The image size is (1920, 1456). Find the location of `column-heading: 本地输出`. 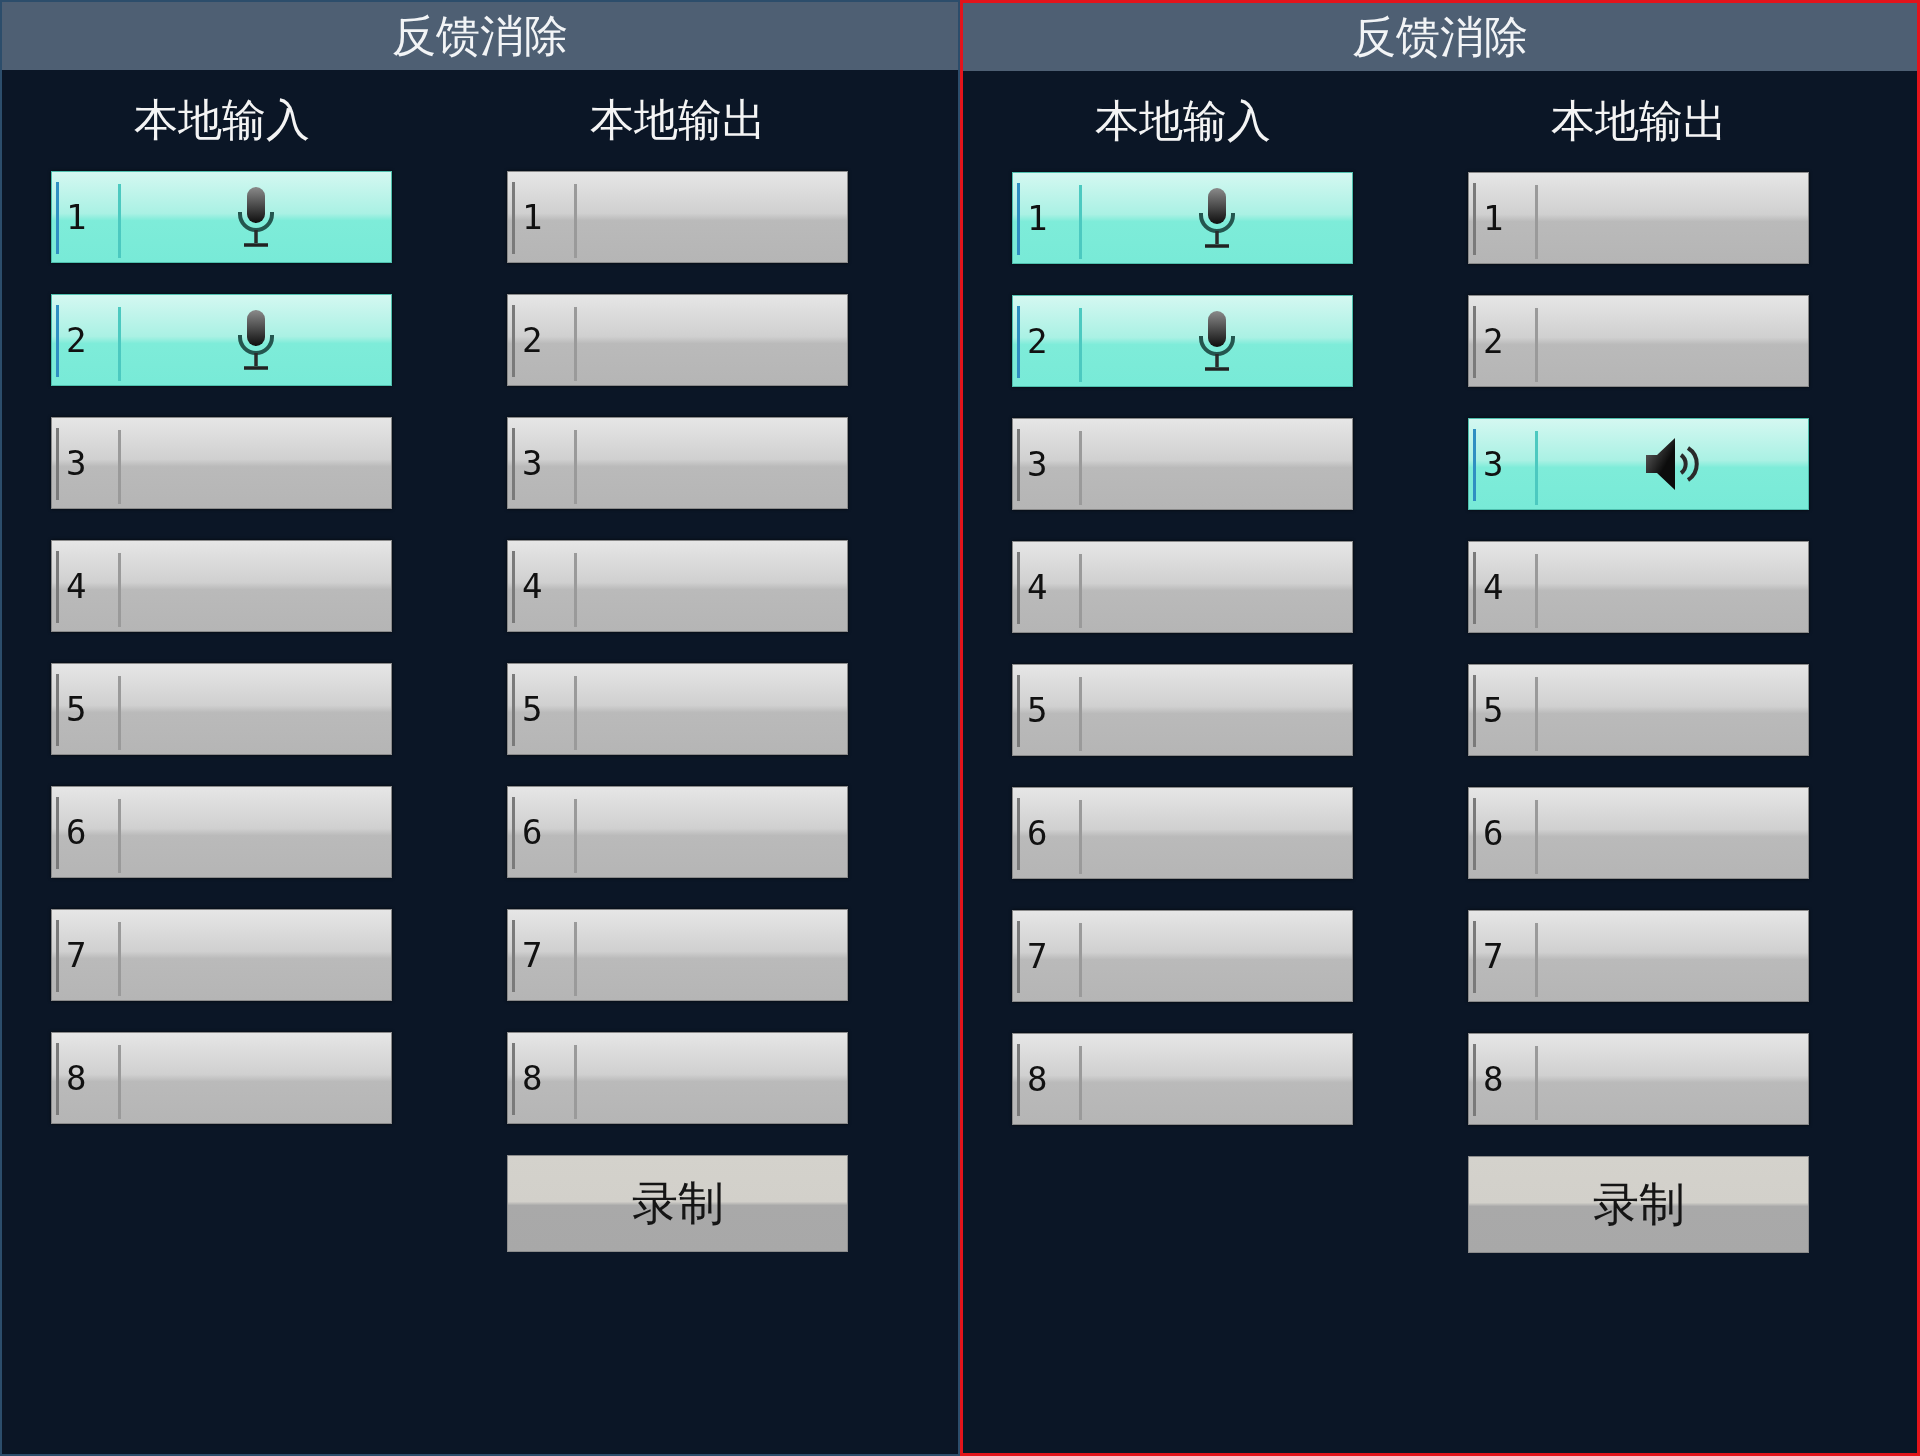

column-heading: 本地输出 is located at coordinates (1638, 121).